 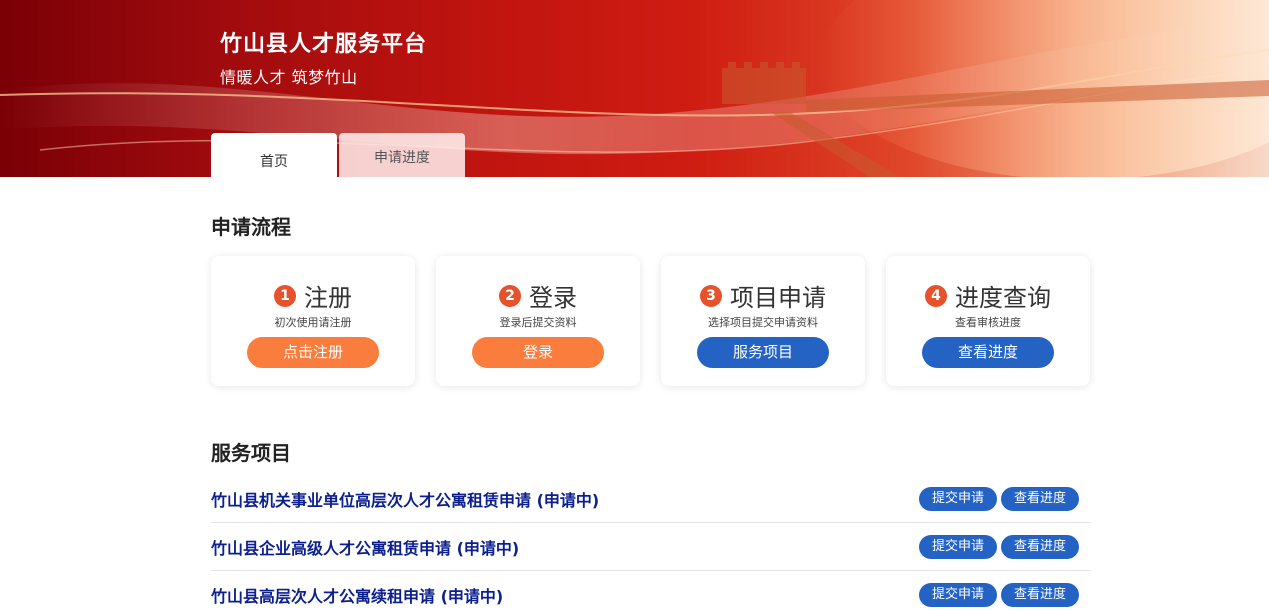 What do you see at coordinates (274, 155) in the screenshot?
I see `tab-home: 首页` at bounding box center [274, 155].